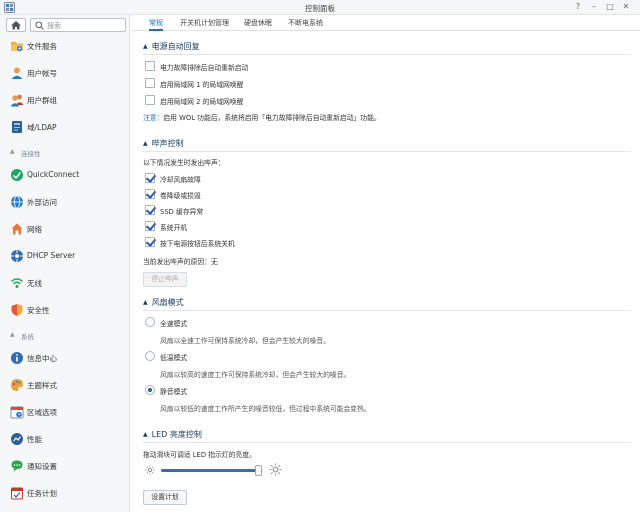 The height and width of the screenshot is (512, 640). What do you see at coordinates (17, 466) in the screenshot?
I see `notification-icon` at bounding box center [17, 466].